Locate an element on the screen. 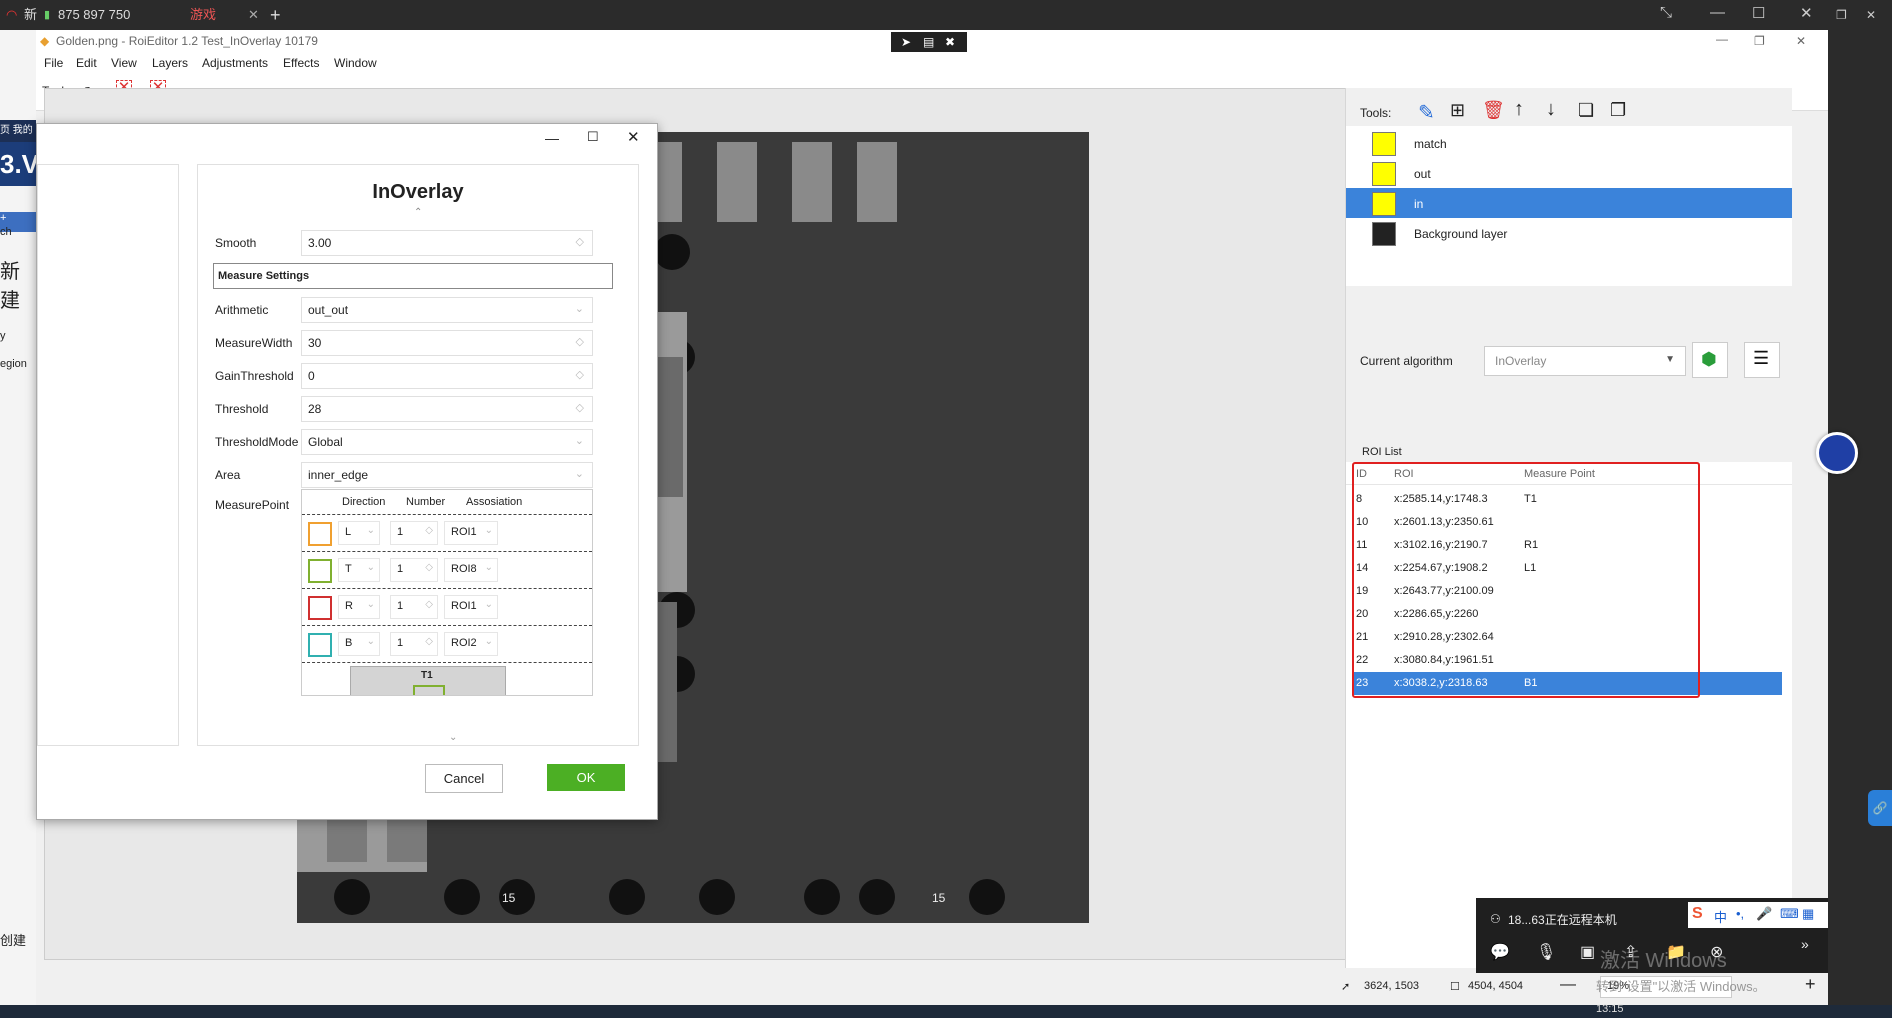 The width and height of the screenshot is (1892, 1018). area-select: inner_edge ⌄ is located at coordinates (447, 475).